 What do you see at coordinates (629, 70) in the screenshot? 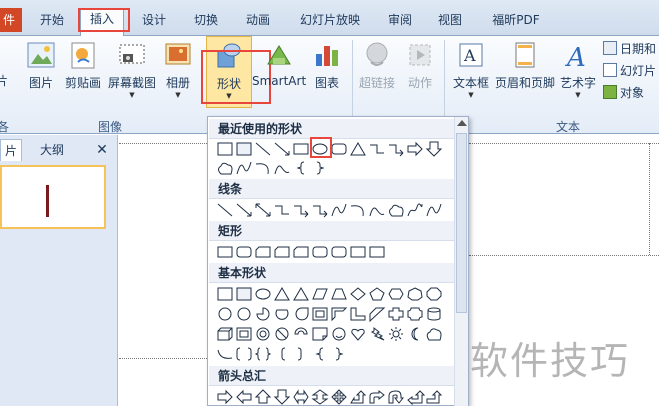
I see `slide-number-button: 幻灯片` at bounding box center [629, 70].